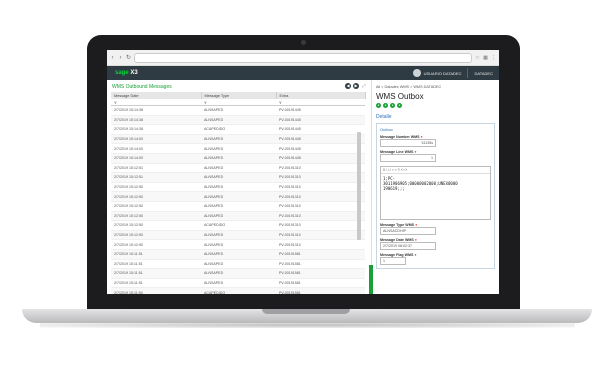  I want to click on menu-icon: ⋮, so click(493, 58).